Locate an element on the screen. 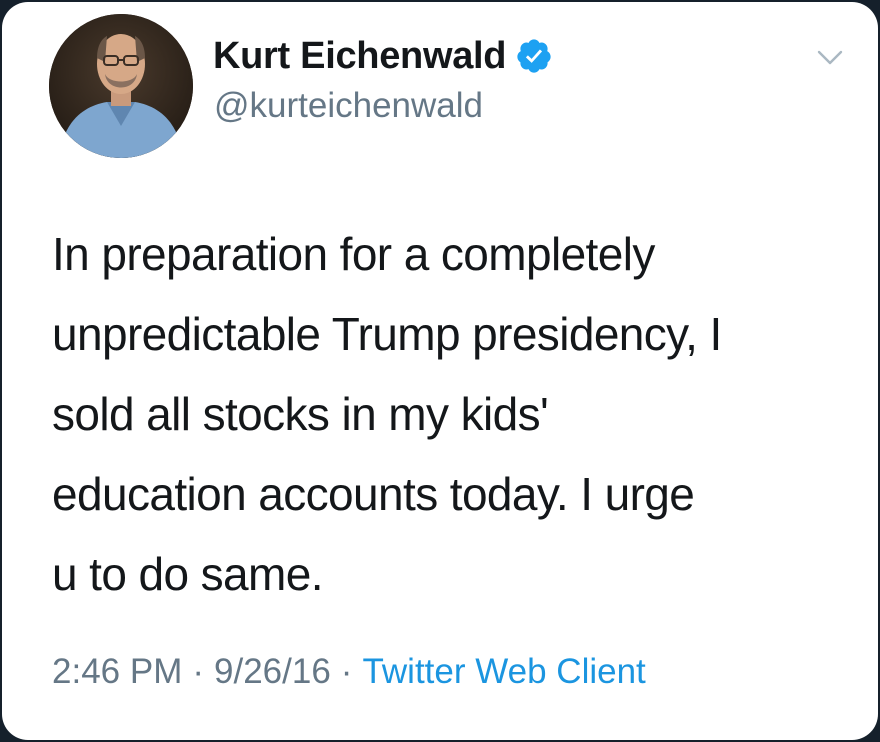 This screenshot has width=880, height=742. author-avatar is located at coordinates (121, 86).